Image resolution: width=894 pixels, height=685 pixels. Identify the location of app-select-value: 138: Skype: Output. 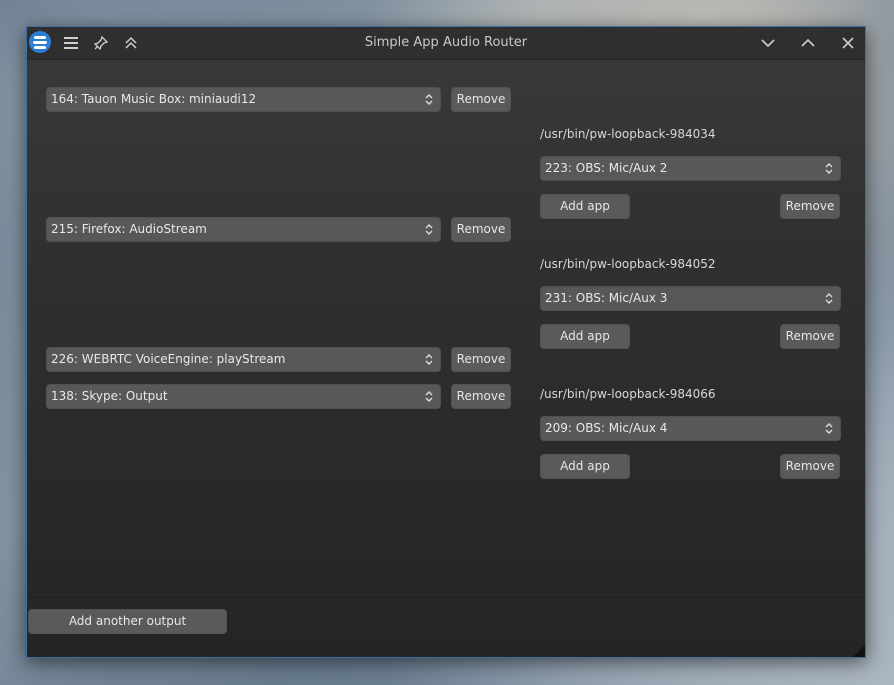
(109, 396).